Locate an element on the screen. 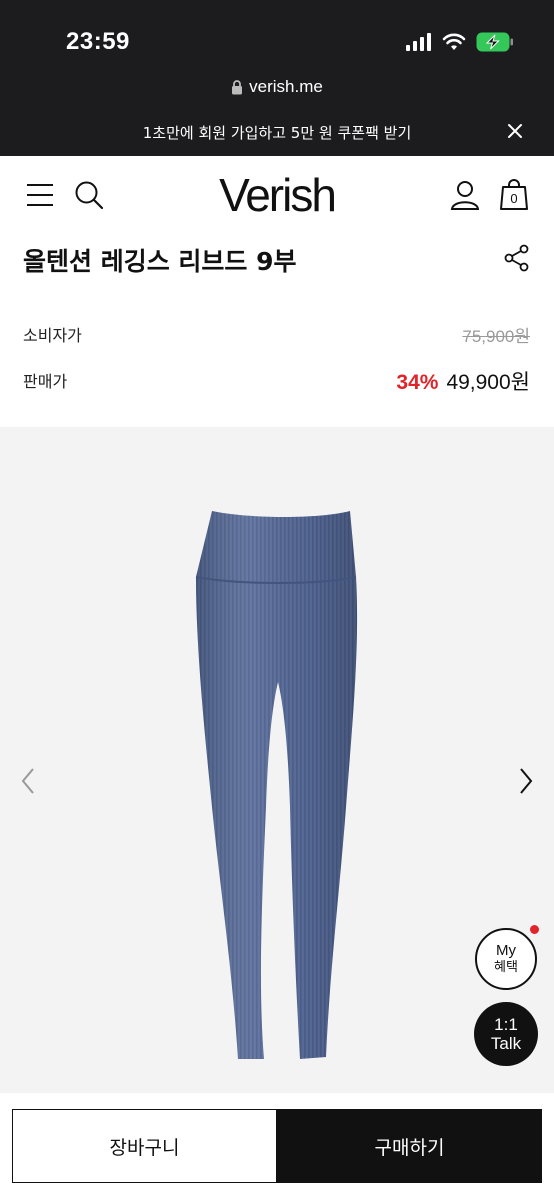 Image resolution: width=554 pixels, height=1200 pixels. consumer-price-label: 소비자가 is located at coordinates (52, 335).